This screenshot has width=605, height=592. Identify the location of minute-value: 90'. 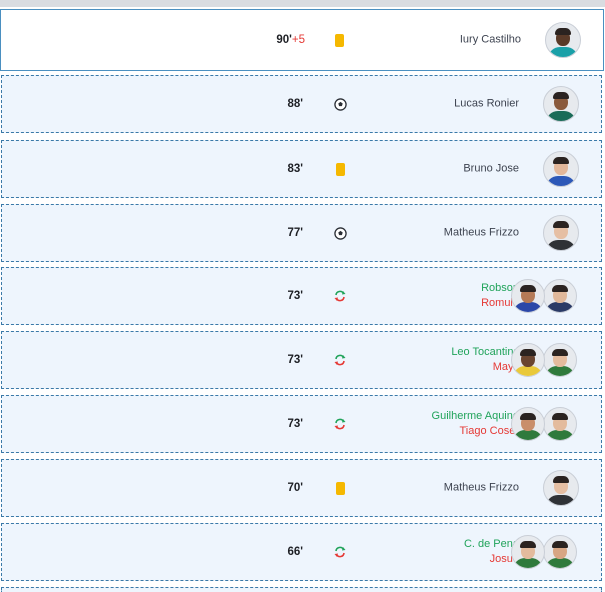
(284, 40).